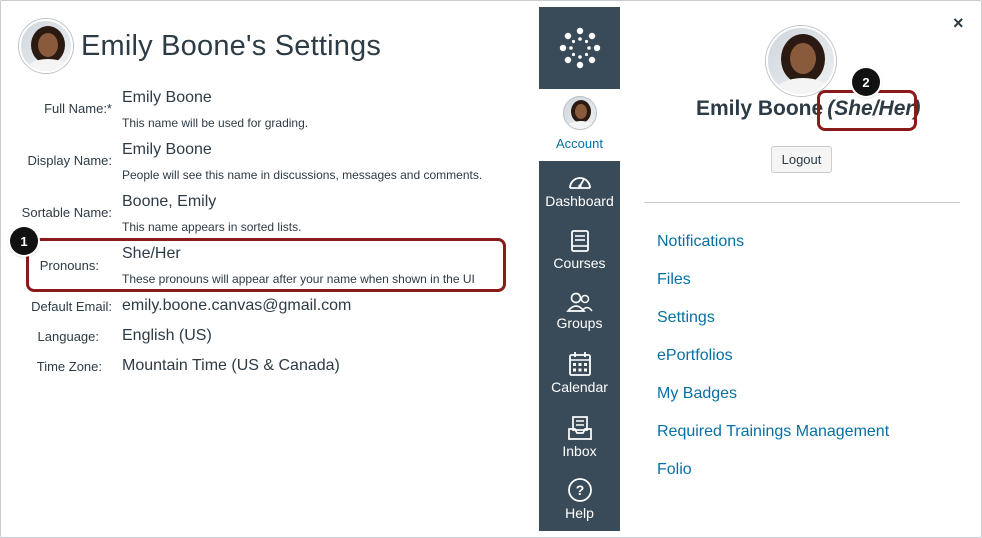 The height and width of the screenshot is (538, 982). What do you see at coordinates (674, 280) in the screenshot?
I see `link-files: Files` at bounding box center [674, 280].